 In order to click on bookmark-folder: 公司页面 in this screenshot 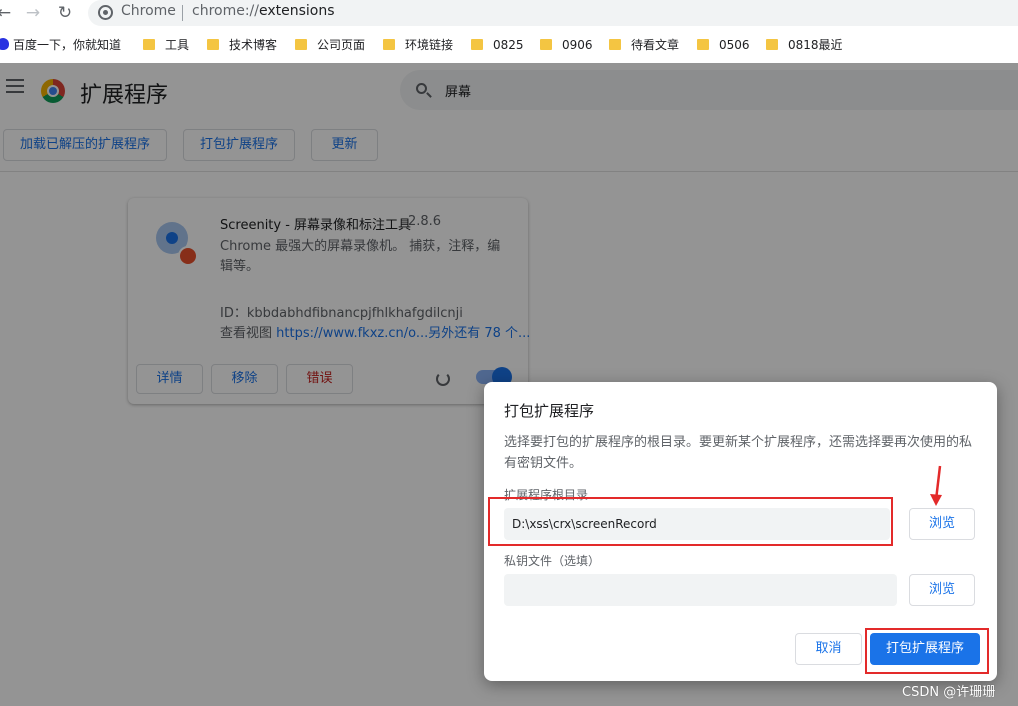, I will do `click(330, 45)`.